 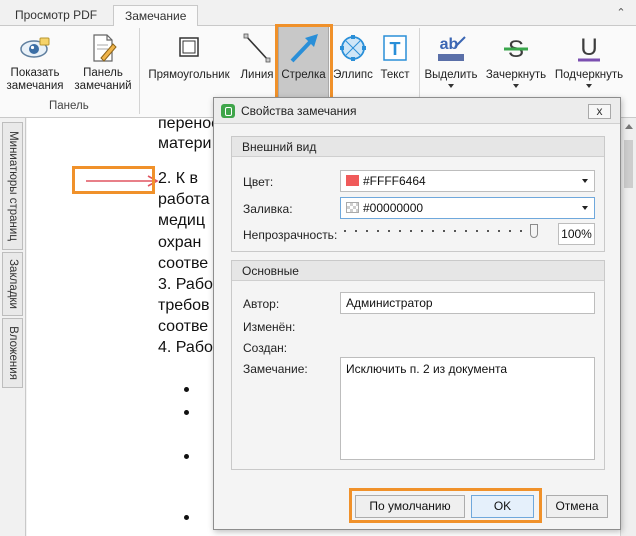 I want to click on ellipse-icon, so click(x=353, y=48).